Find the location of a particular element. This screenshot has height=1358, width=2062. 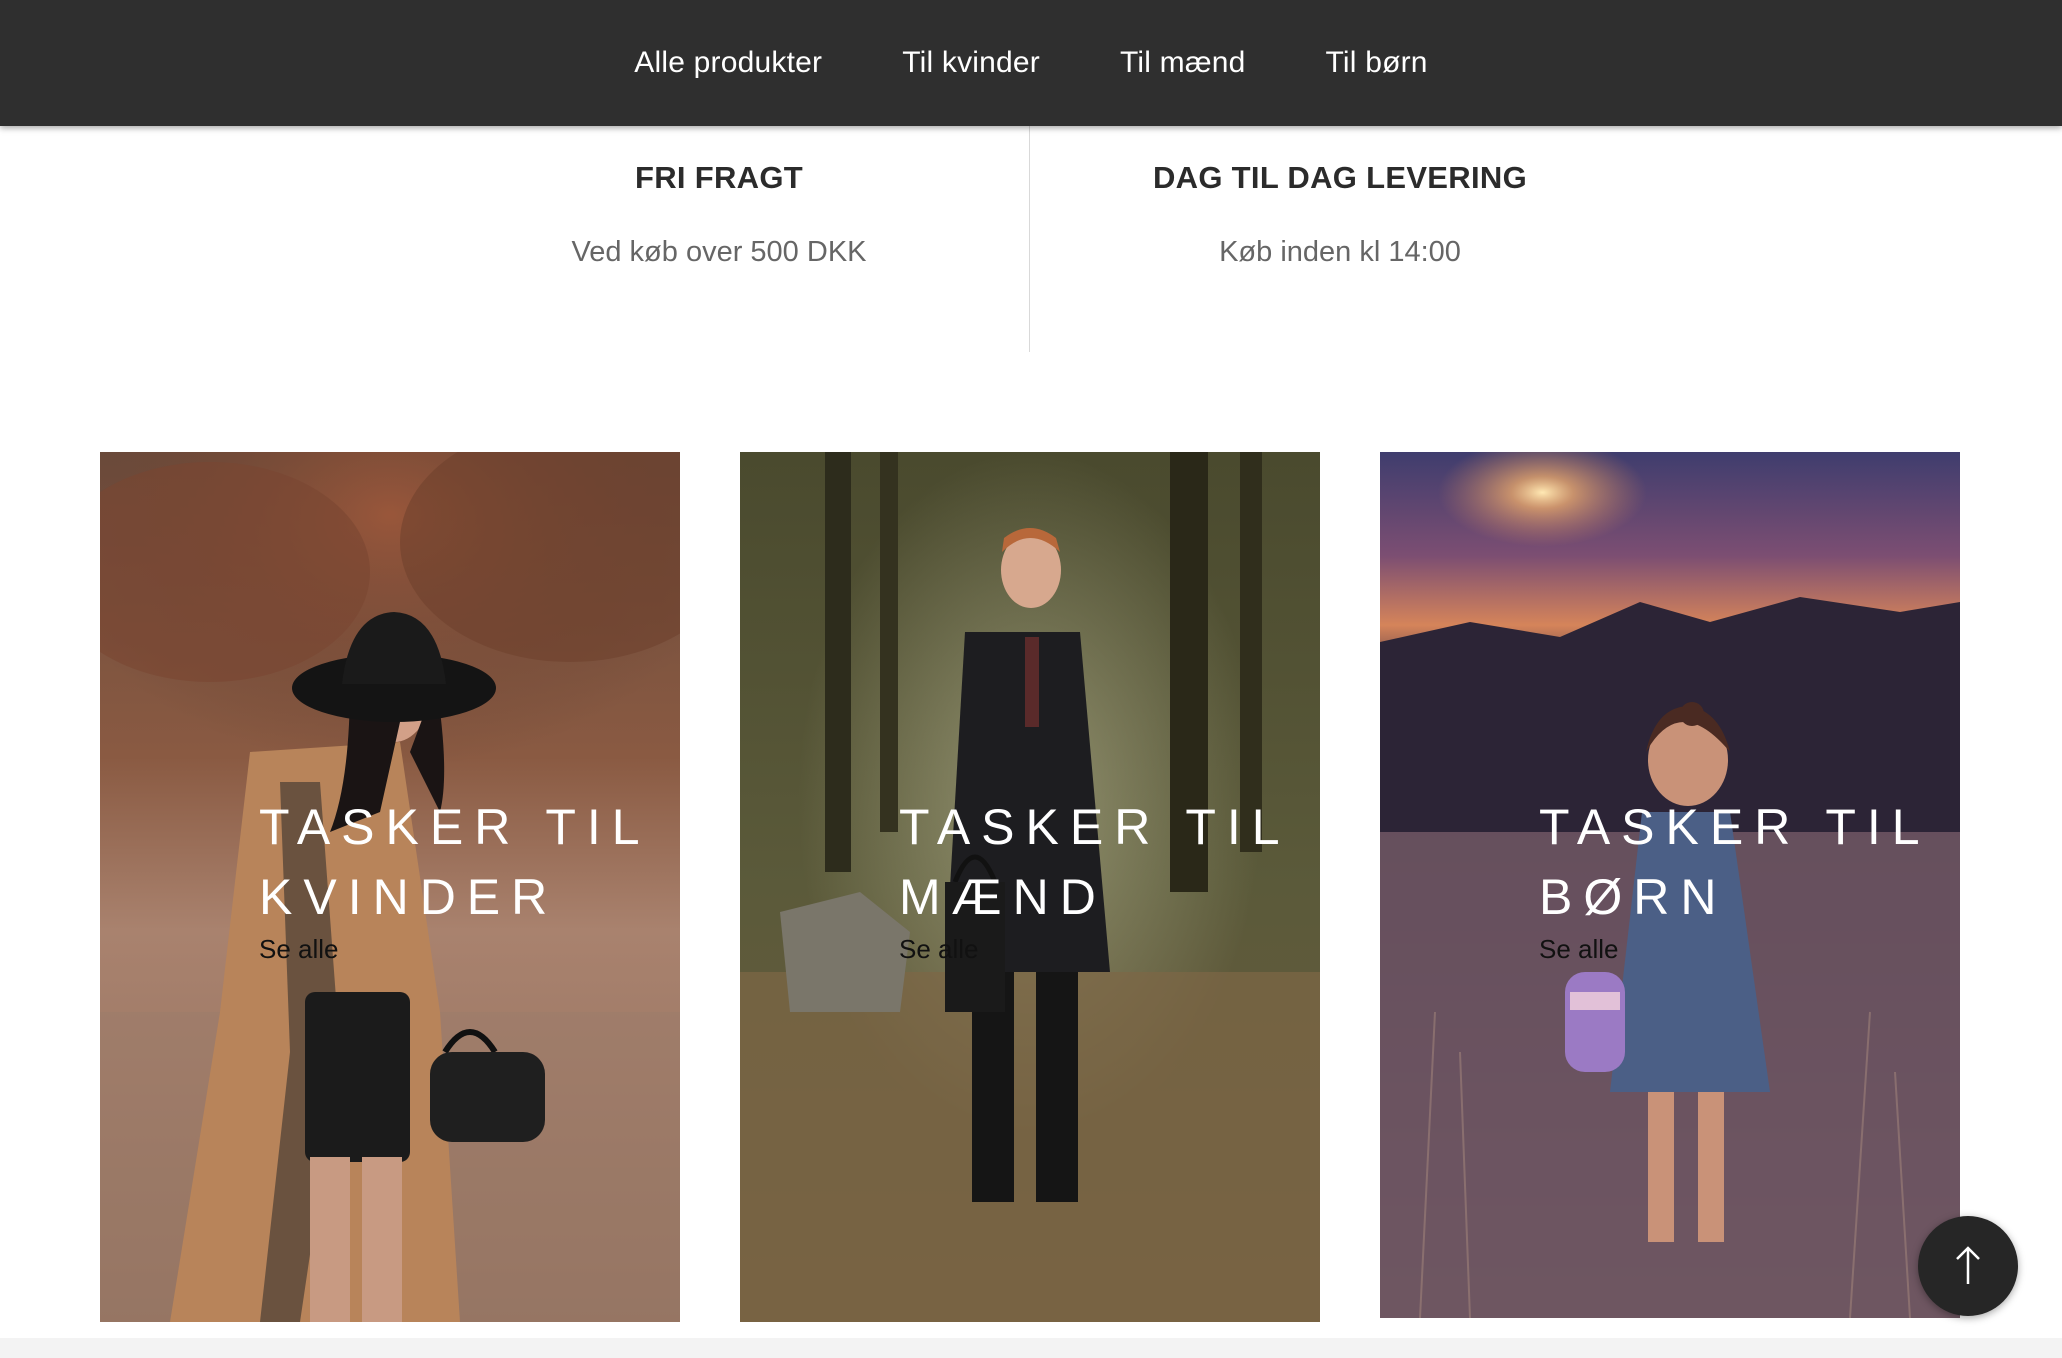

back-to-top-button is located at coordinates (1968, 1266).